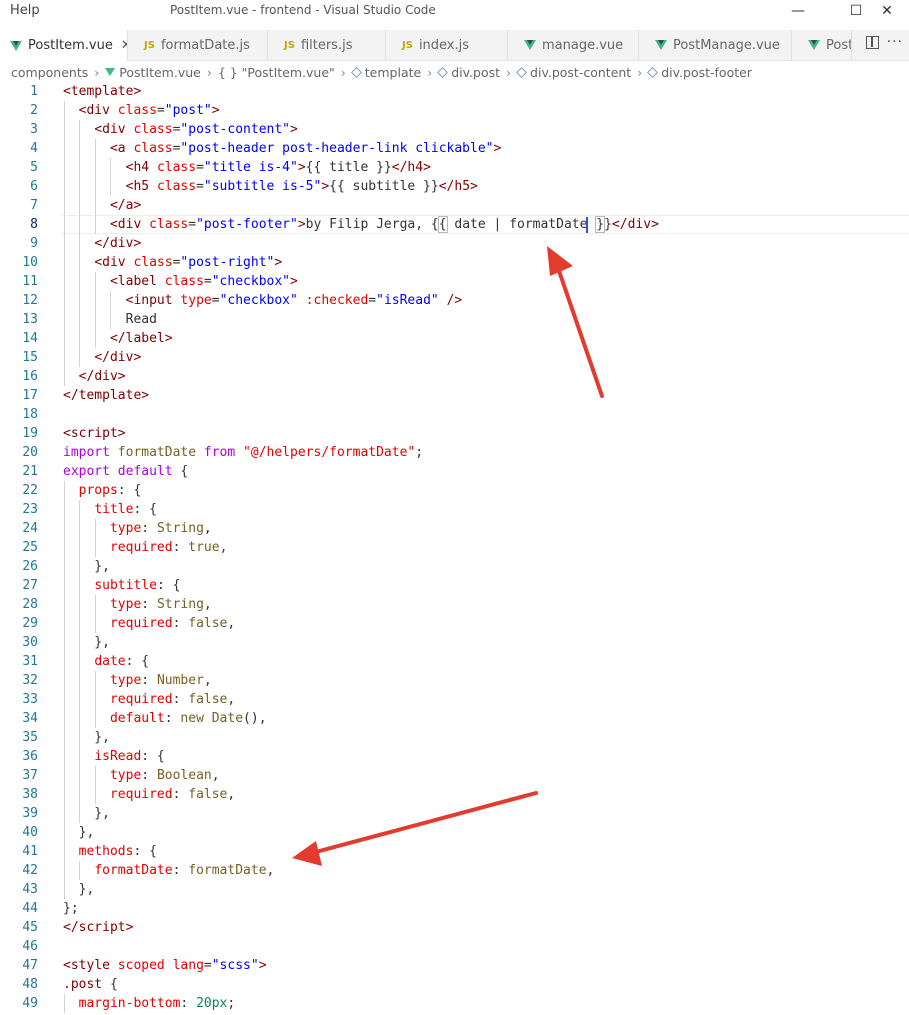  Describe the element at coordinates (393, 72) in the screenshot. I see `breadcrumb-template: template` at that location.